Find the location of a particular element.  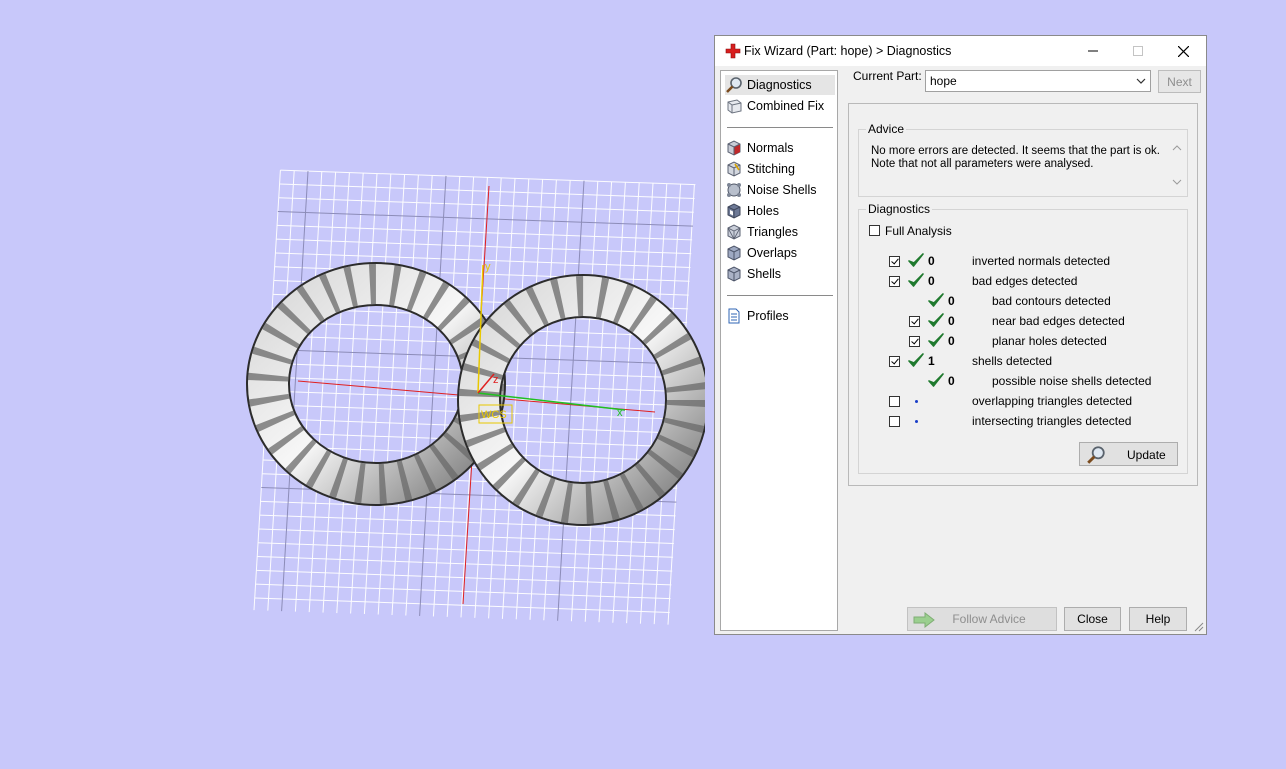

advice-title: Advice is located at coordinates (886, 129).